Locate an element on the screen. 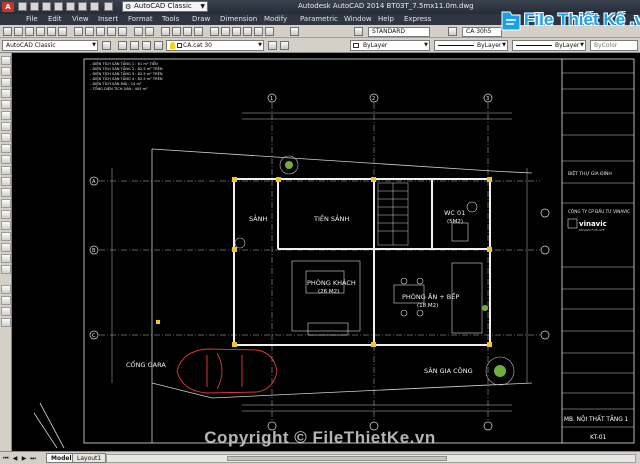  menu-dimension: Dimension is located at coordinates (238, 19).